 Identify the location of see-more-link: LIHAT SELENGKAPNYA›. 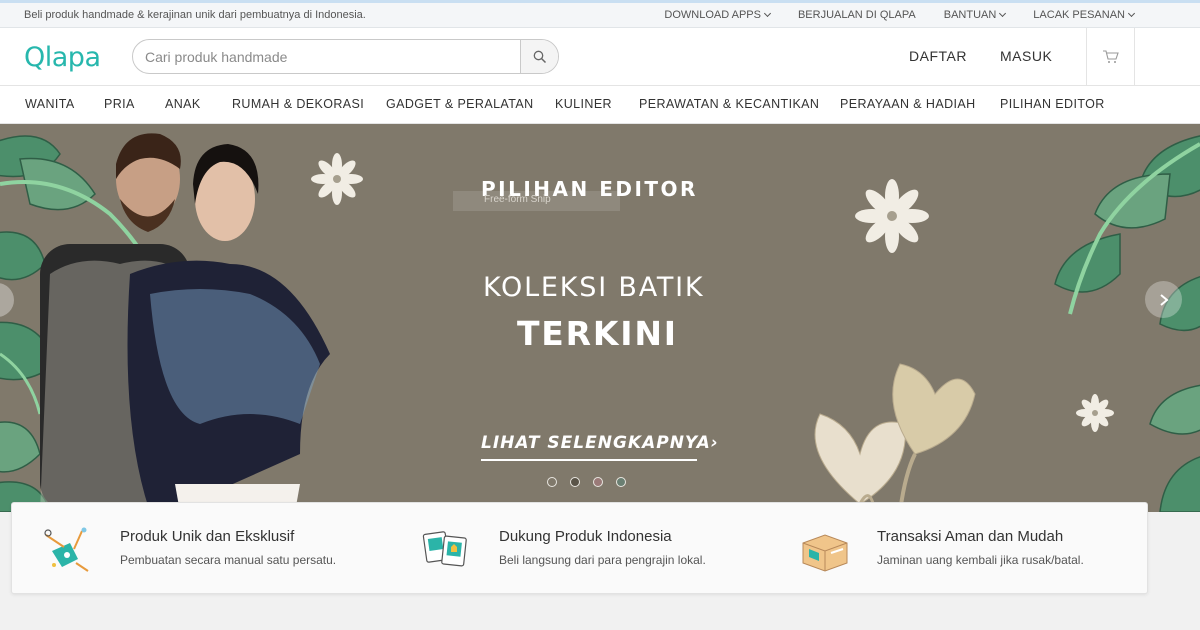
(599, 447).